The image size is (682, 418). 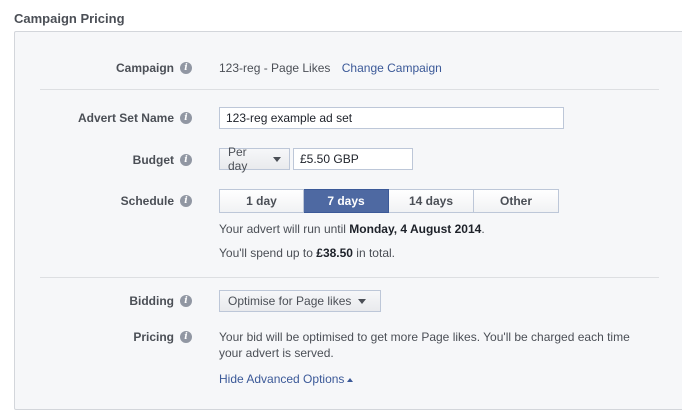 I want to click on bidding-dropdown: Optimise for Page likes, so click(x=300, y=301).